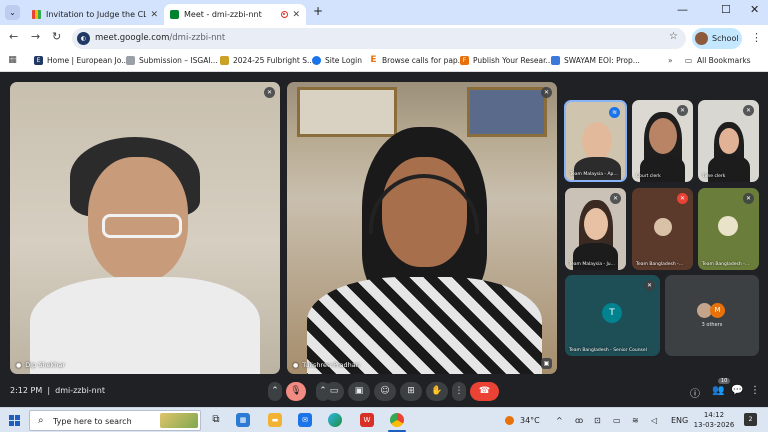 Image resolution: width=768 pixels, height=432 pixels. I want to click on file-explorer-icon: ▬, so click(275, 420).